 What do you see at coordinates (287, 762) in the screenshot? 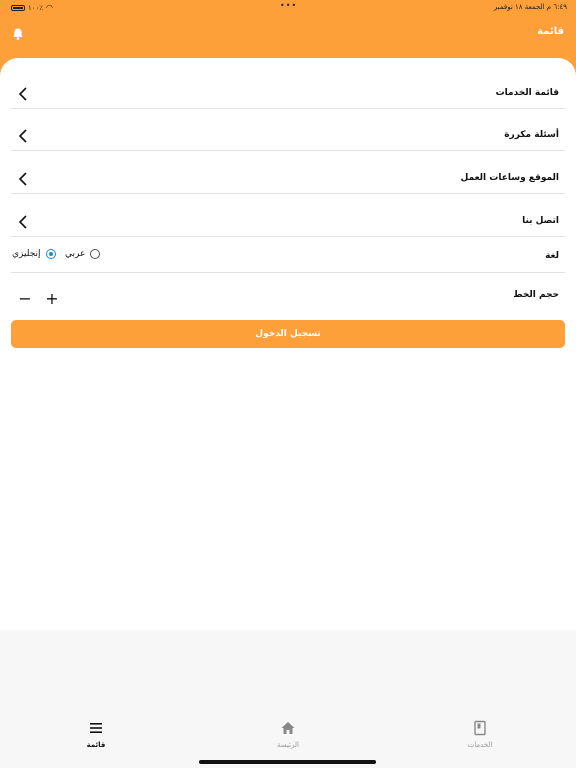
I see `home-indicator` at bounding box center [287, 762].